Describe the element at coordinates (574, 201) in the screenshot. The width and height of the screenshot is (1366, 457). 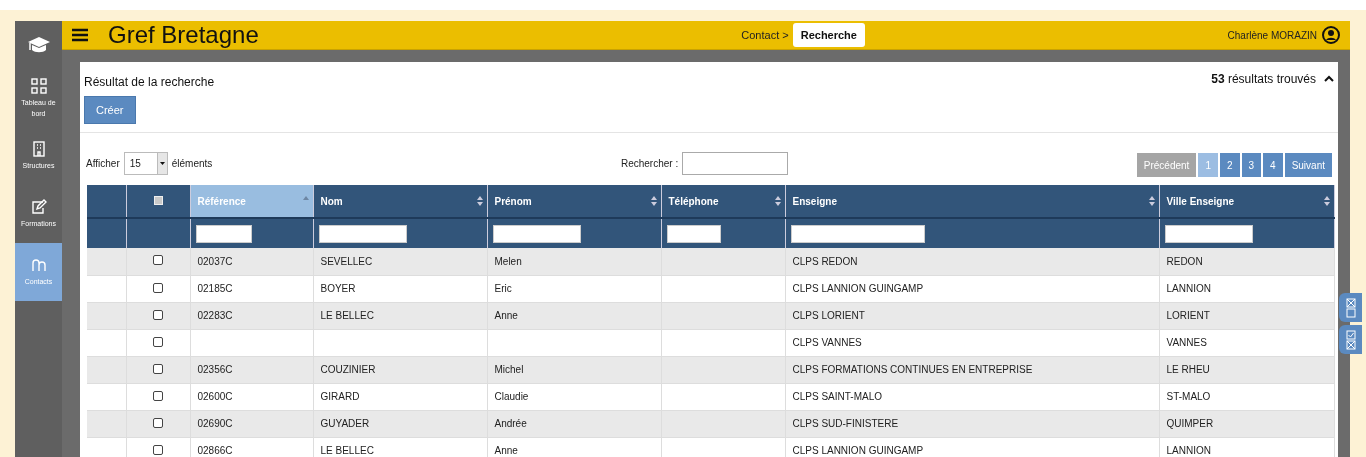
I see `column-header: Prénom` at that location.